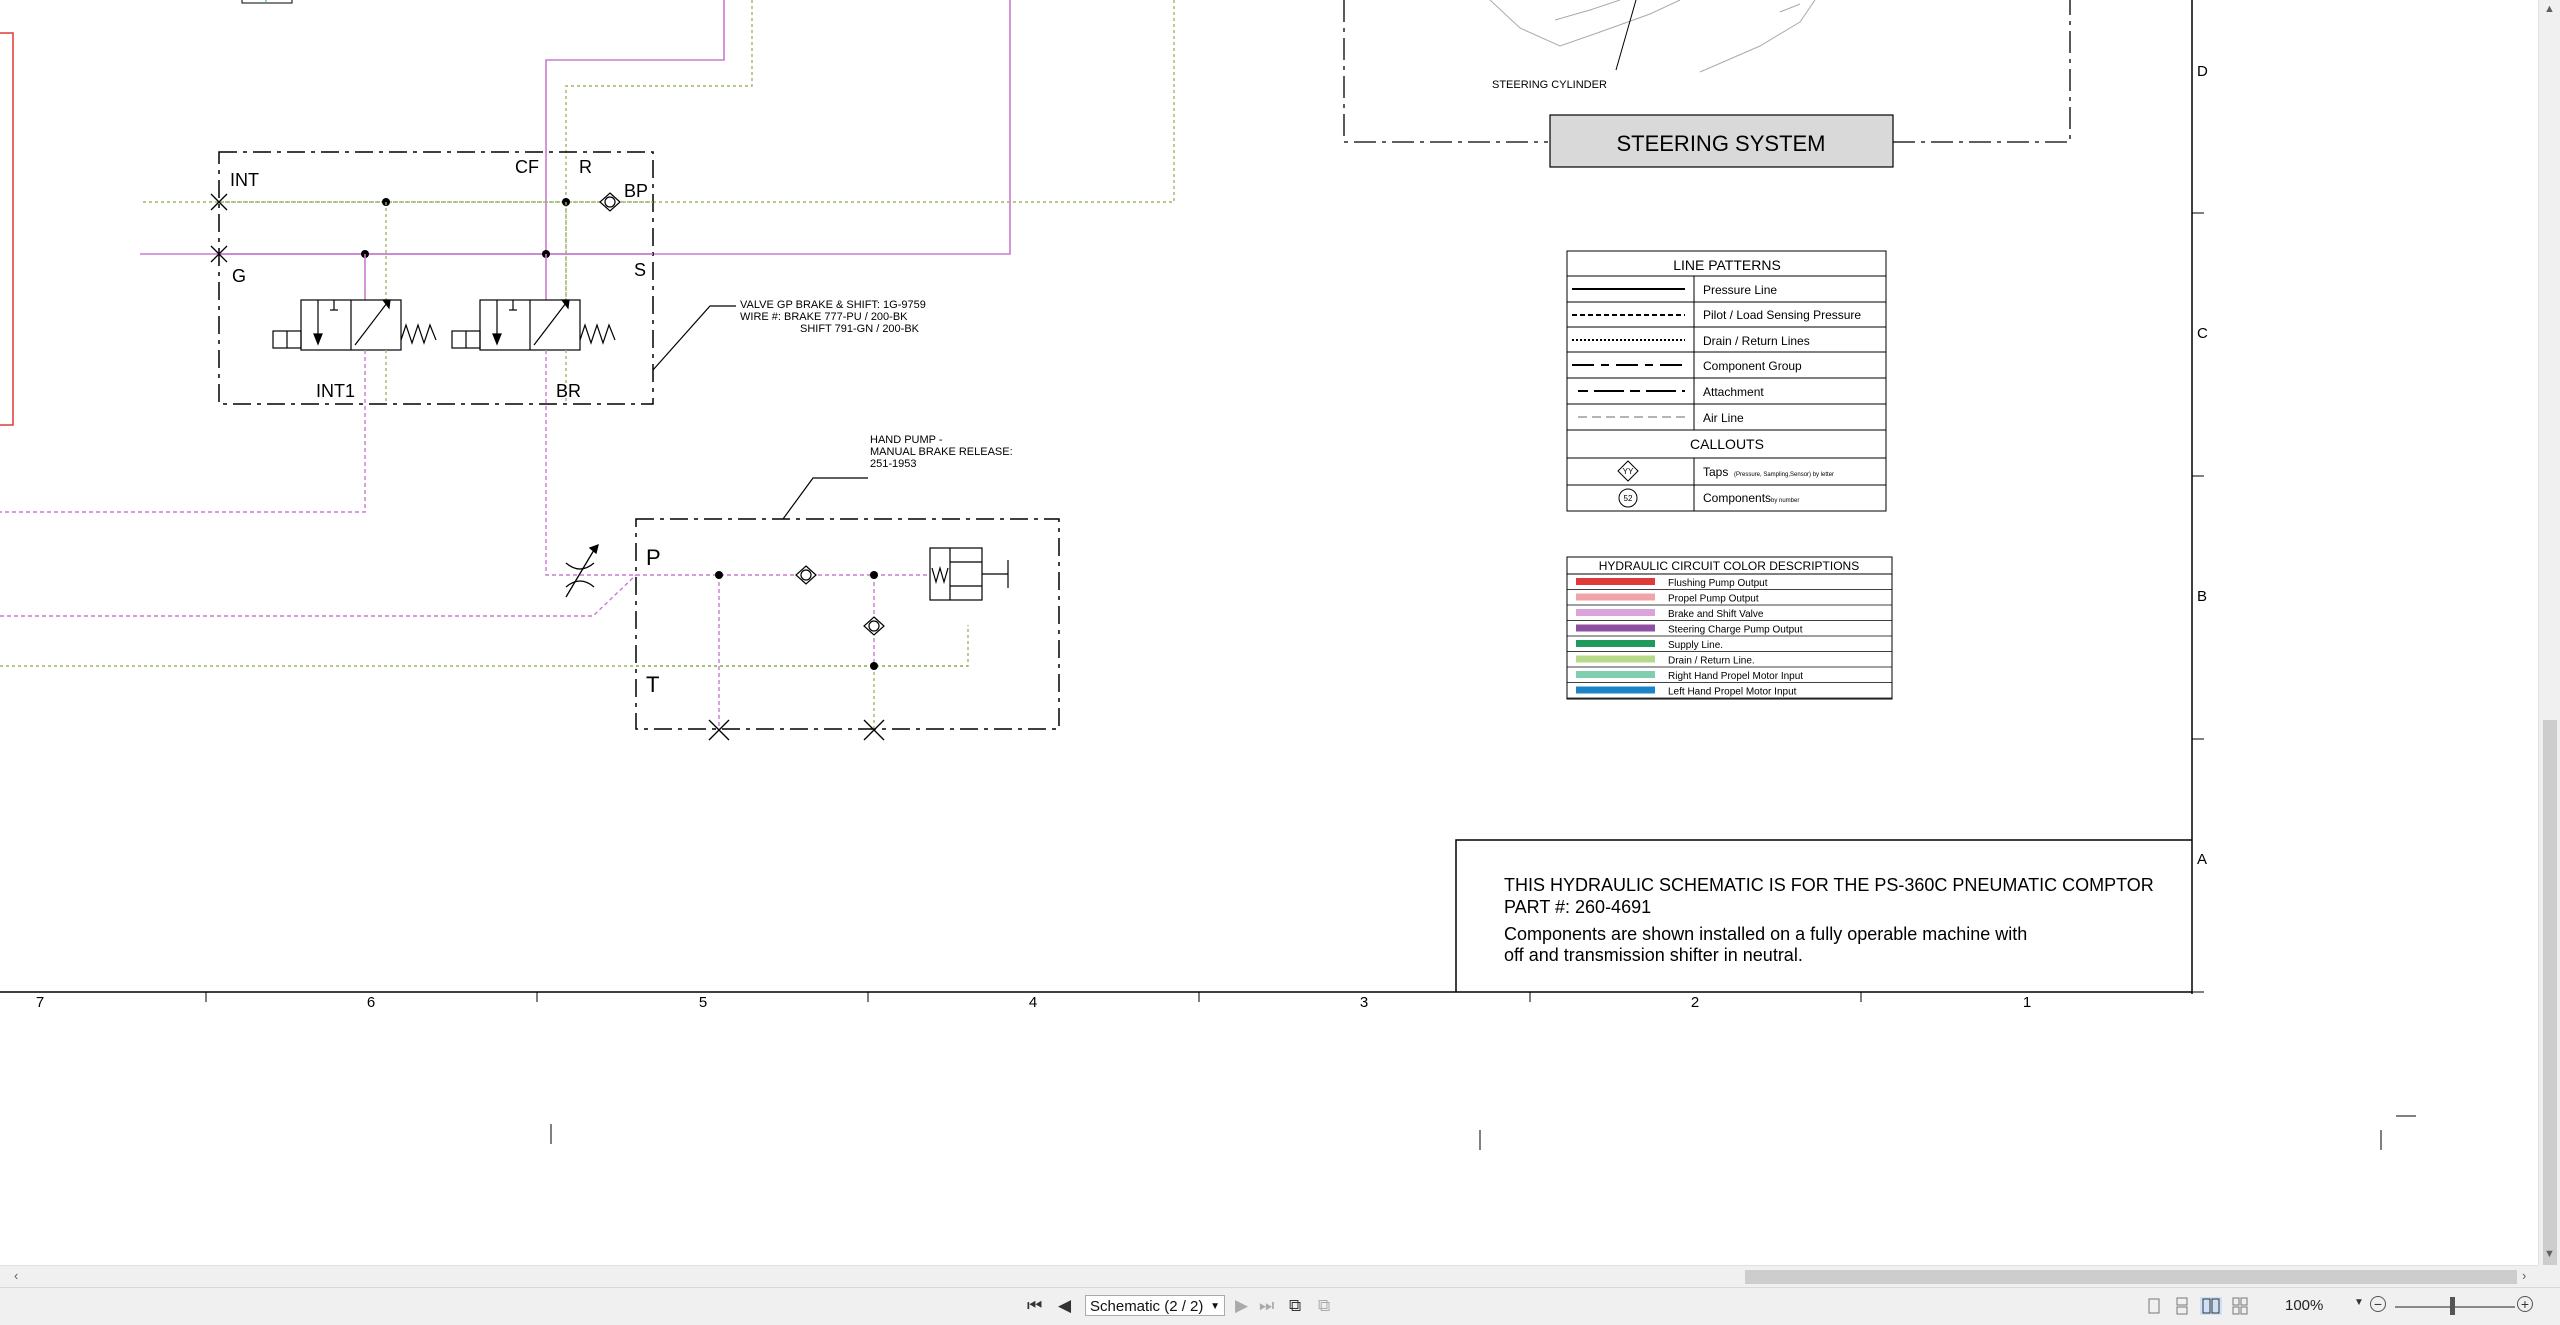 The height and width of the screenshot is (1325, 2560). I want to click on last-page-icon: ⏭, so click(1266, 1306).